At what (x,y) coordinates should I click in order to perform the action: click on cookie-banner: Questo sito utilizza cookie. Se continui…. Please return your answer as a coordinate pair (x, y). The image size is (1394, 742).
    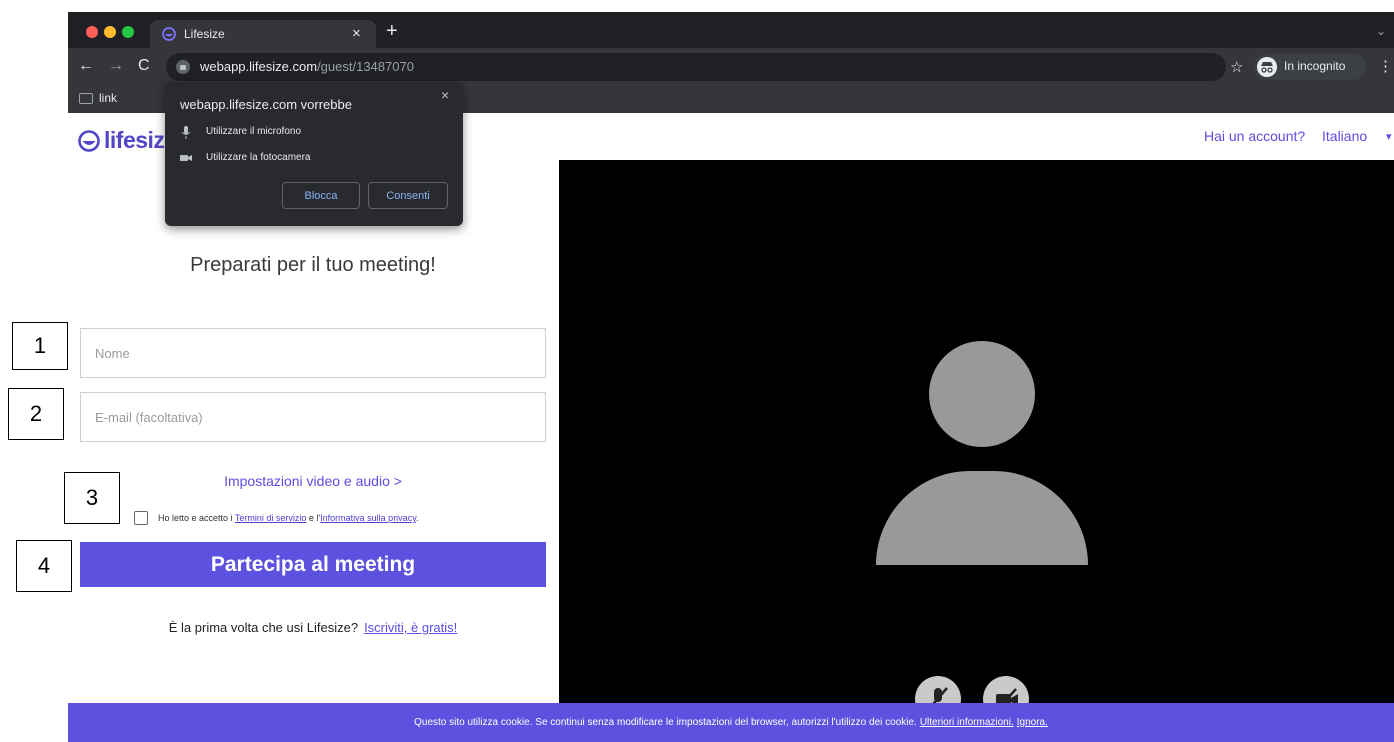
    Looking at the image, I should click on (731, 722).